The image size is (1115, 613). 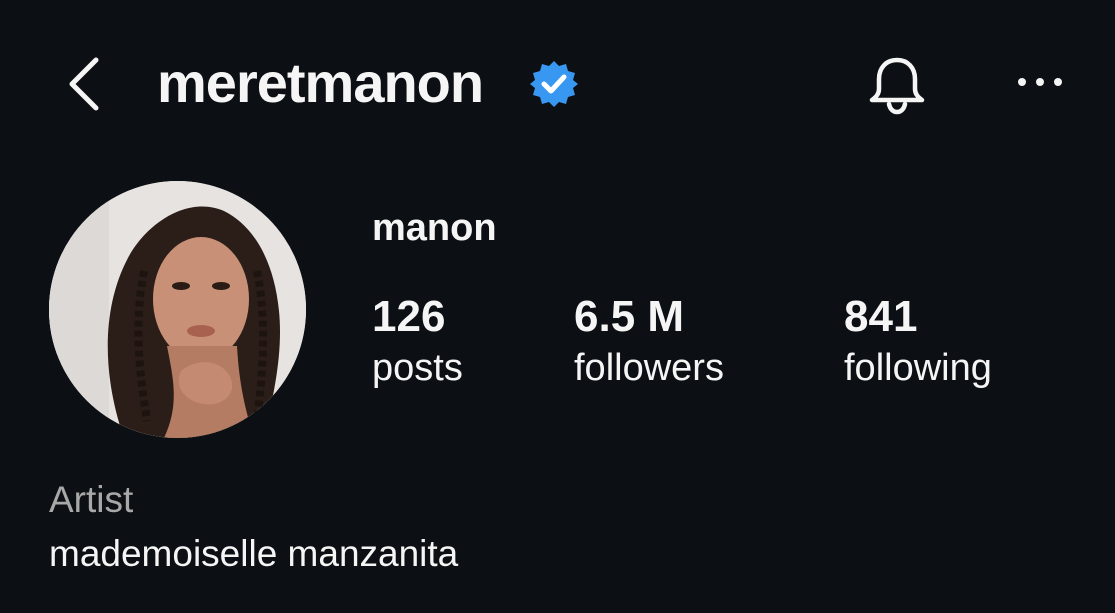 I want to click on posts-label: posts, so click(x=417, y=368).